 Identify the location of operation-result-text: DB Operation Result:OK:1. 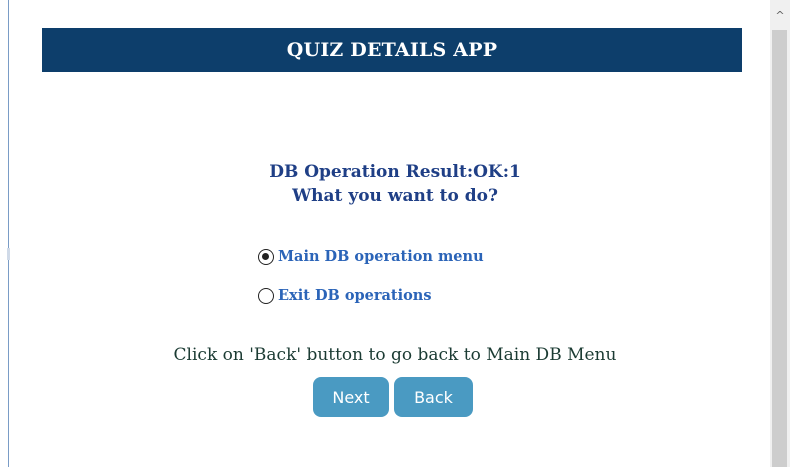
(395, 172).